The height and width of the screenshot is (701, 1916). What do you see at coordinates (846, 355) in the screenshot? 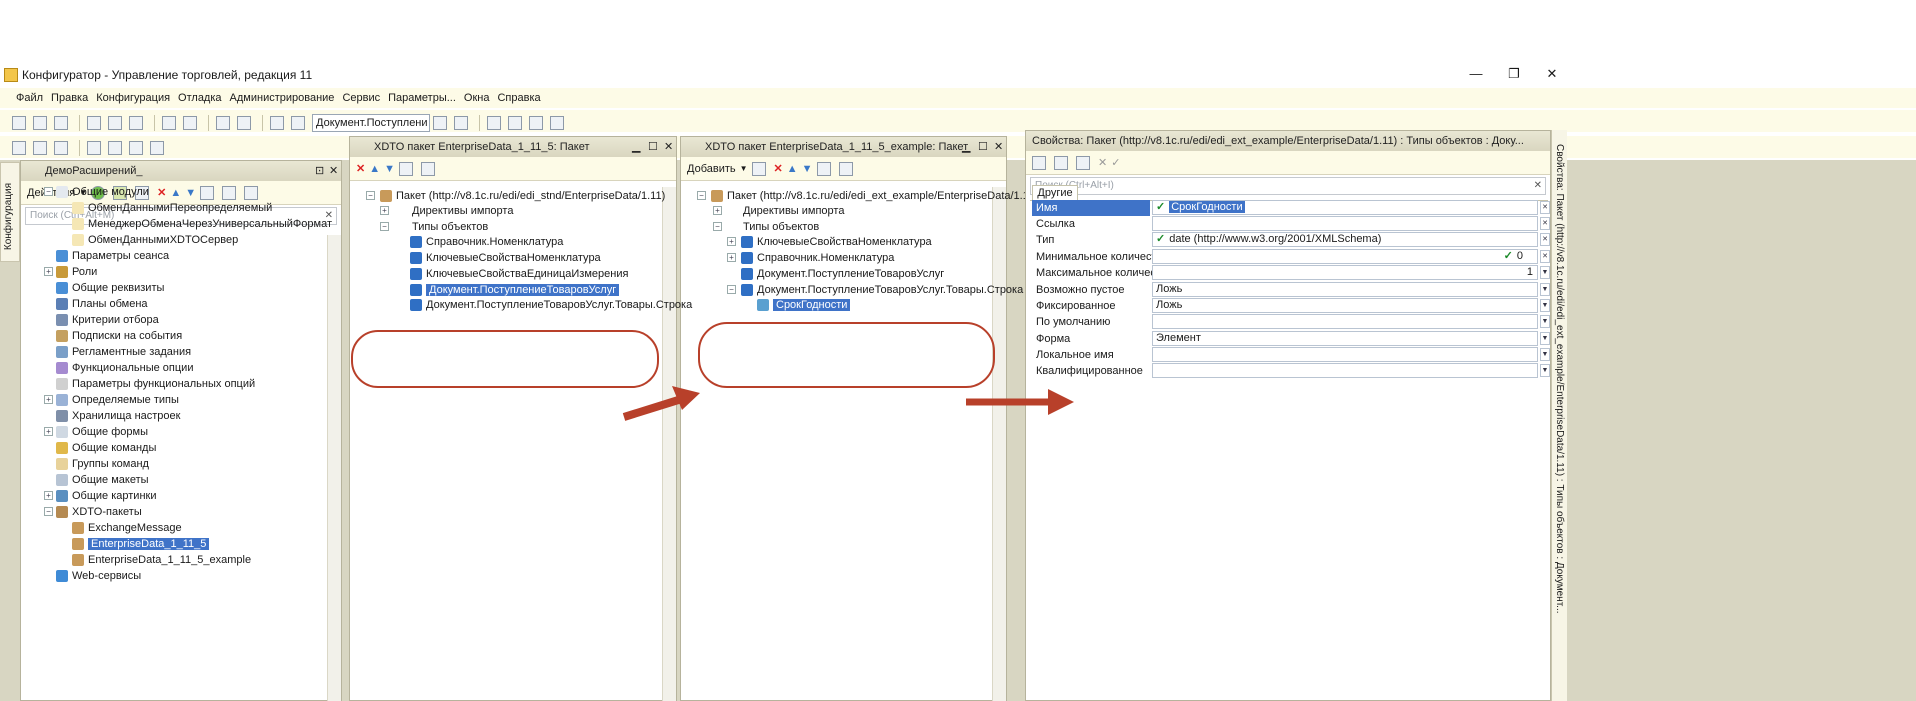
I see `highlight-ellipse-right` at bounding box center [846, 355].